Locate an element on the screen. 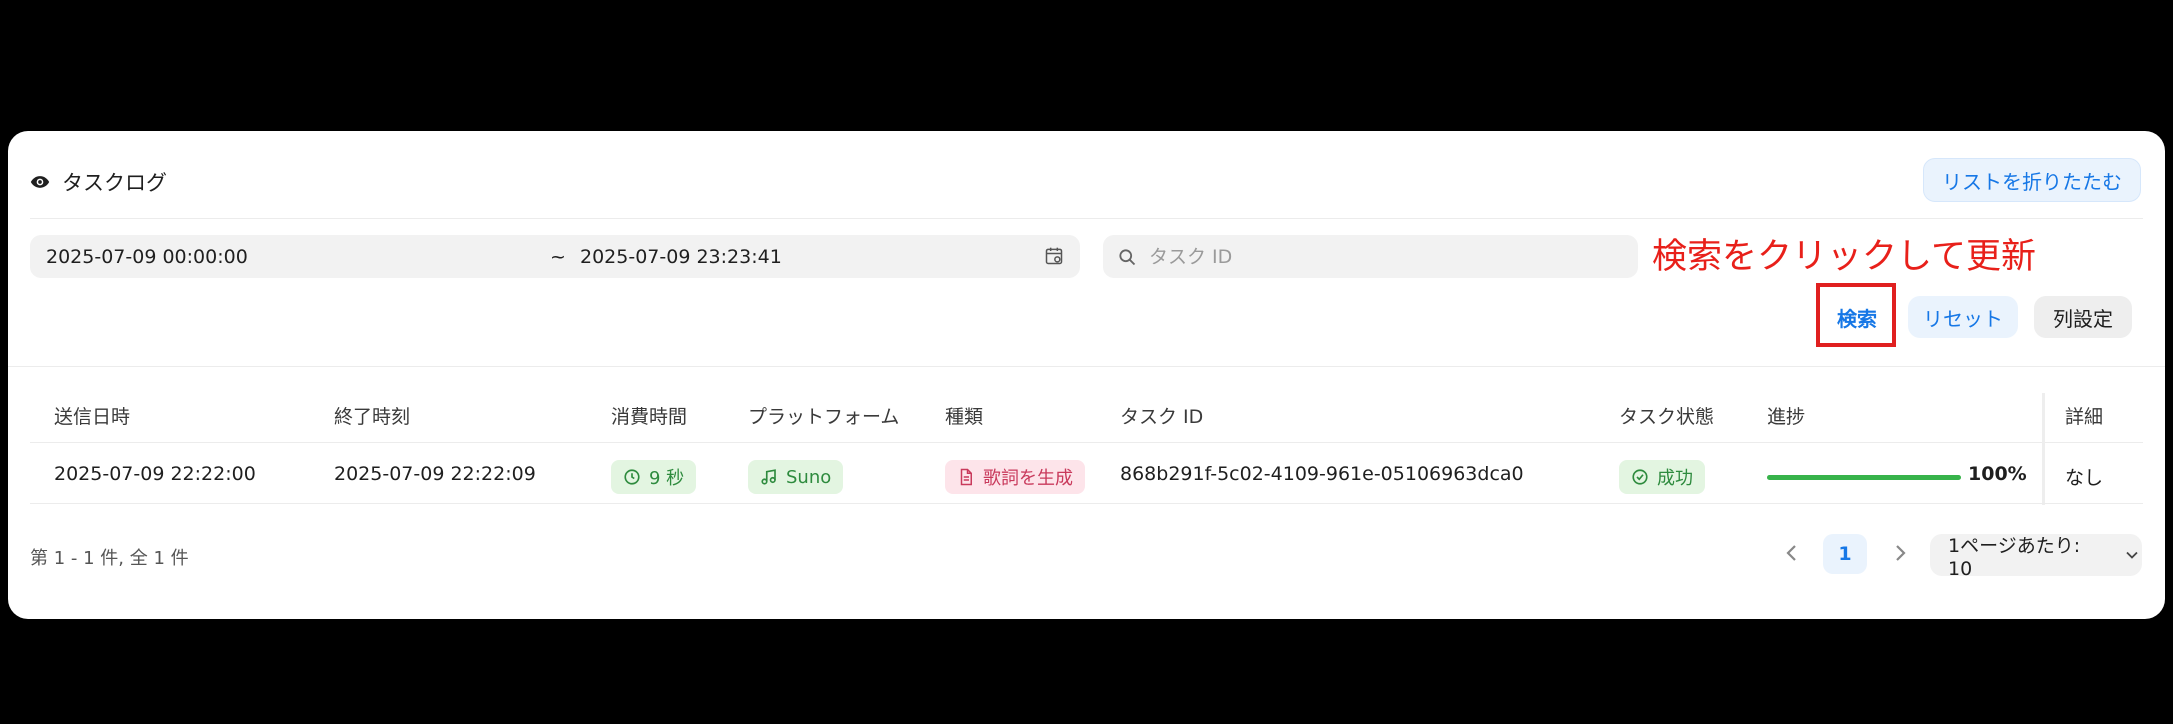 The height and width of the screenshot is (724, 2173). platform-tag: Suno is located at coordinates (796, 477).